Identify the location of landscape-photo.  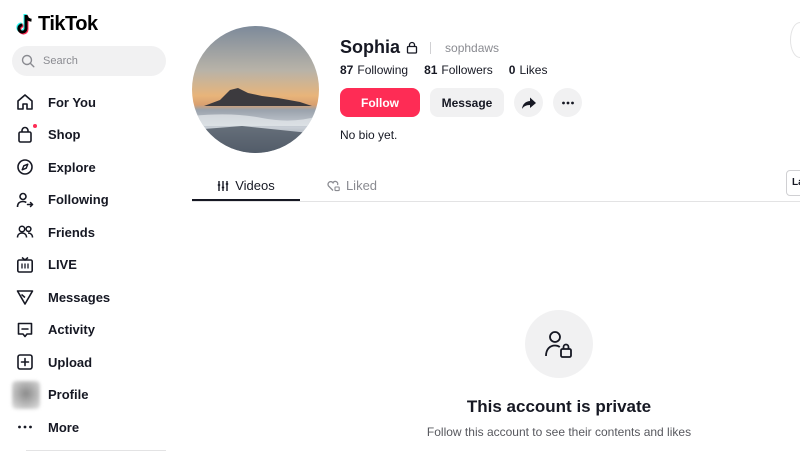
(255, 89).